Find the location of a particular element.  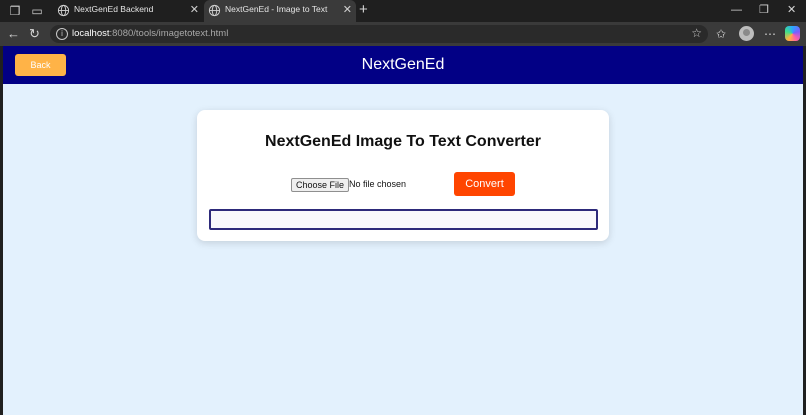

convert-button: Convert is located at coordinates (484, 184).